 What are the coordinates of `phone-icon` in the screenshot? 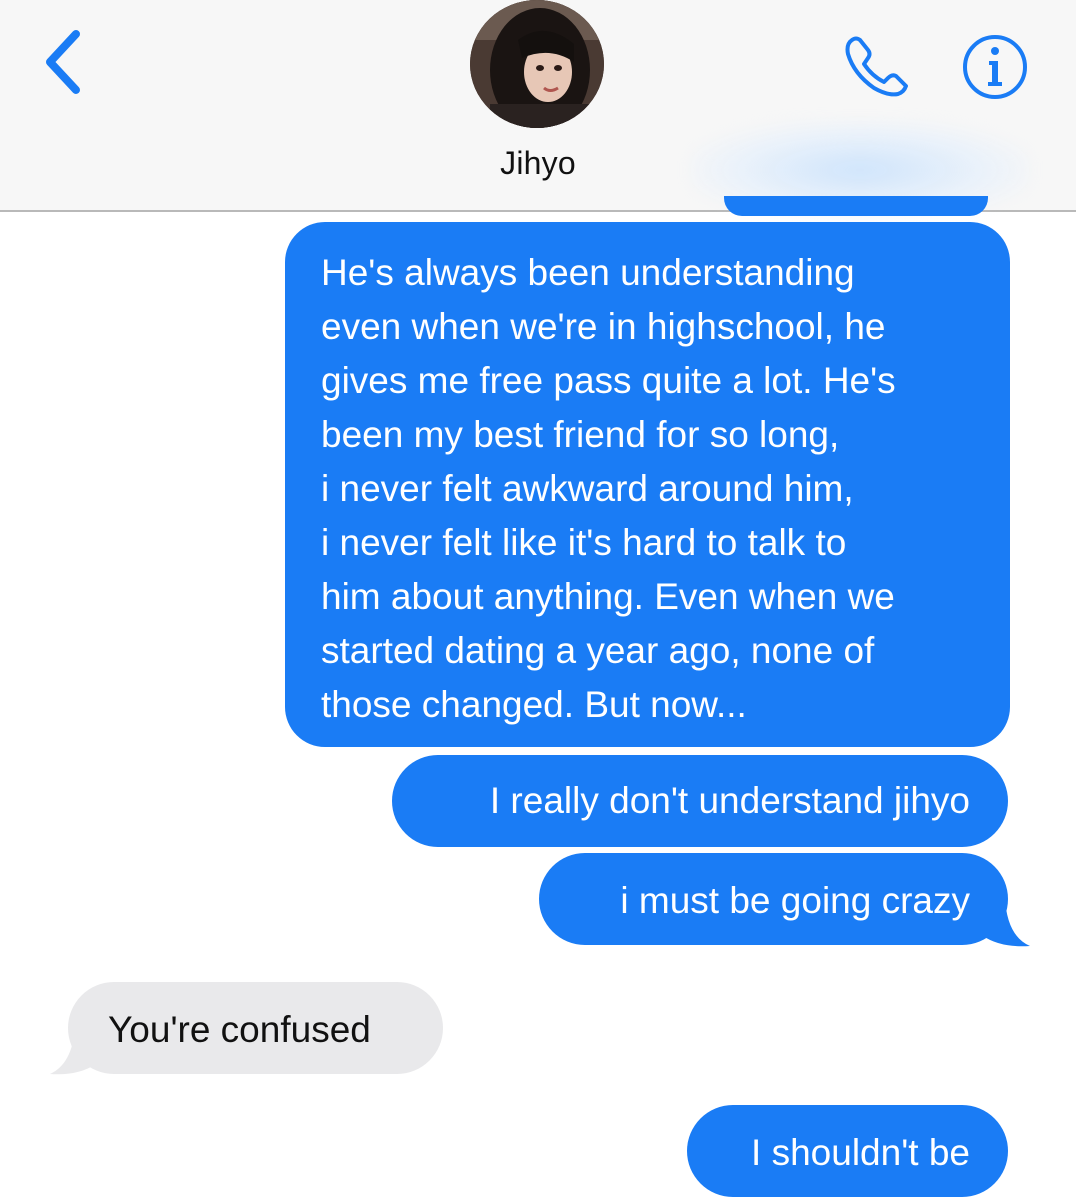 It's located at (878, 66).